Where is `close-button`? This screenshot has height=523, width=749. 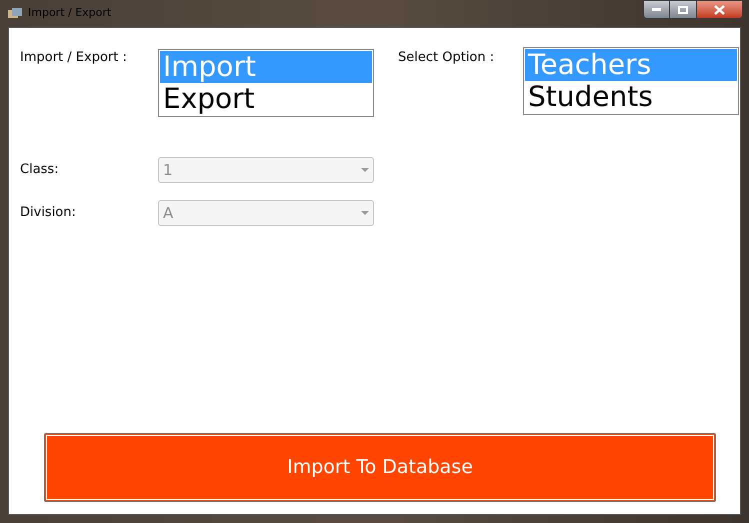
close-button is located at coordinates (719, 9).